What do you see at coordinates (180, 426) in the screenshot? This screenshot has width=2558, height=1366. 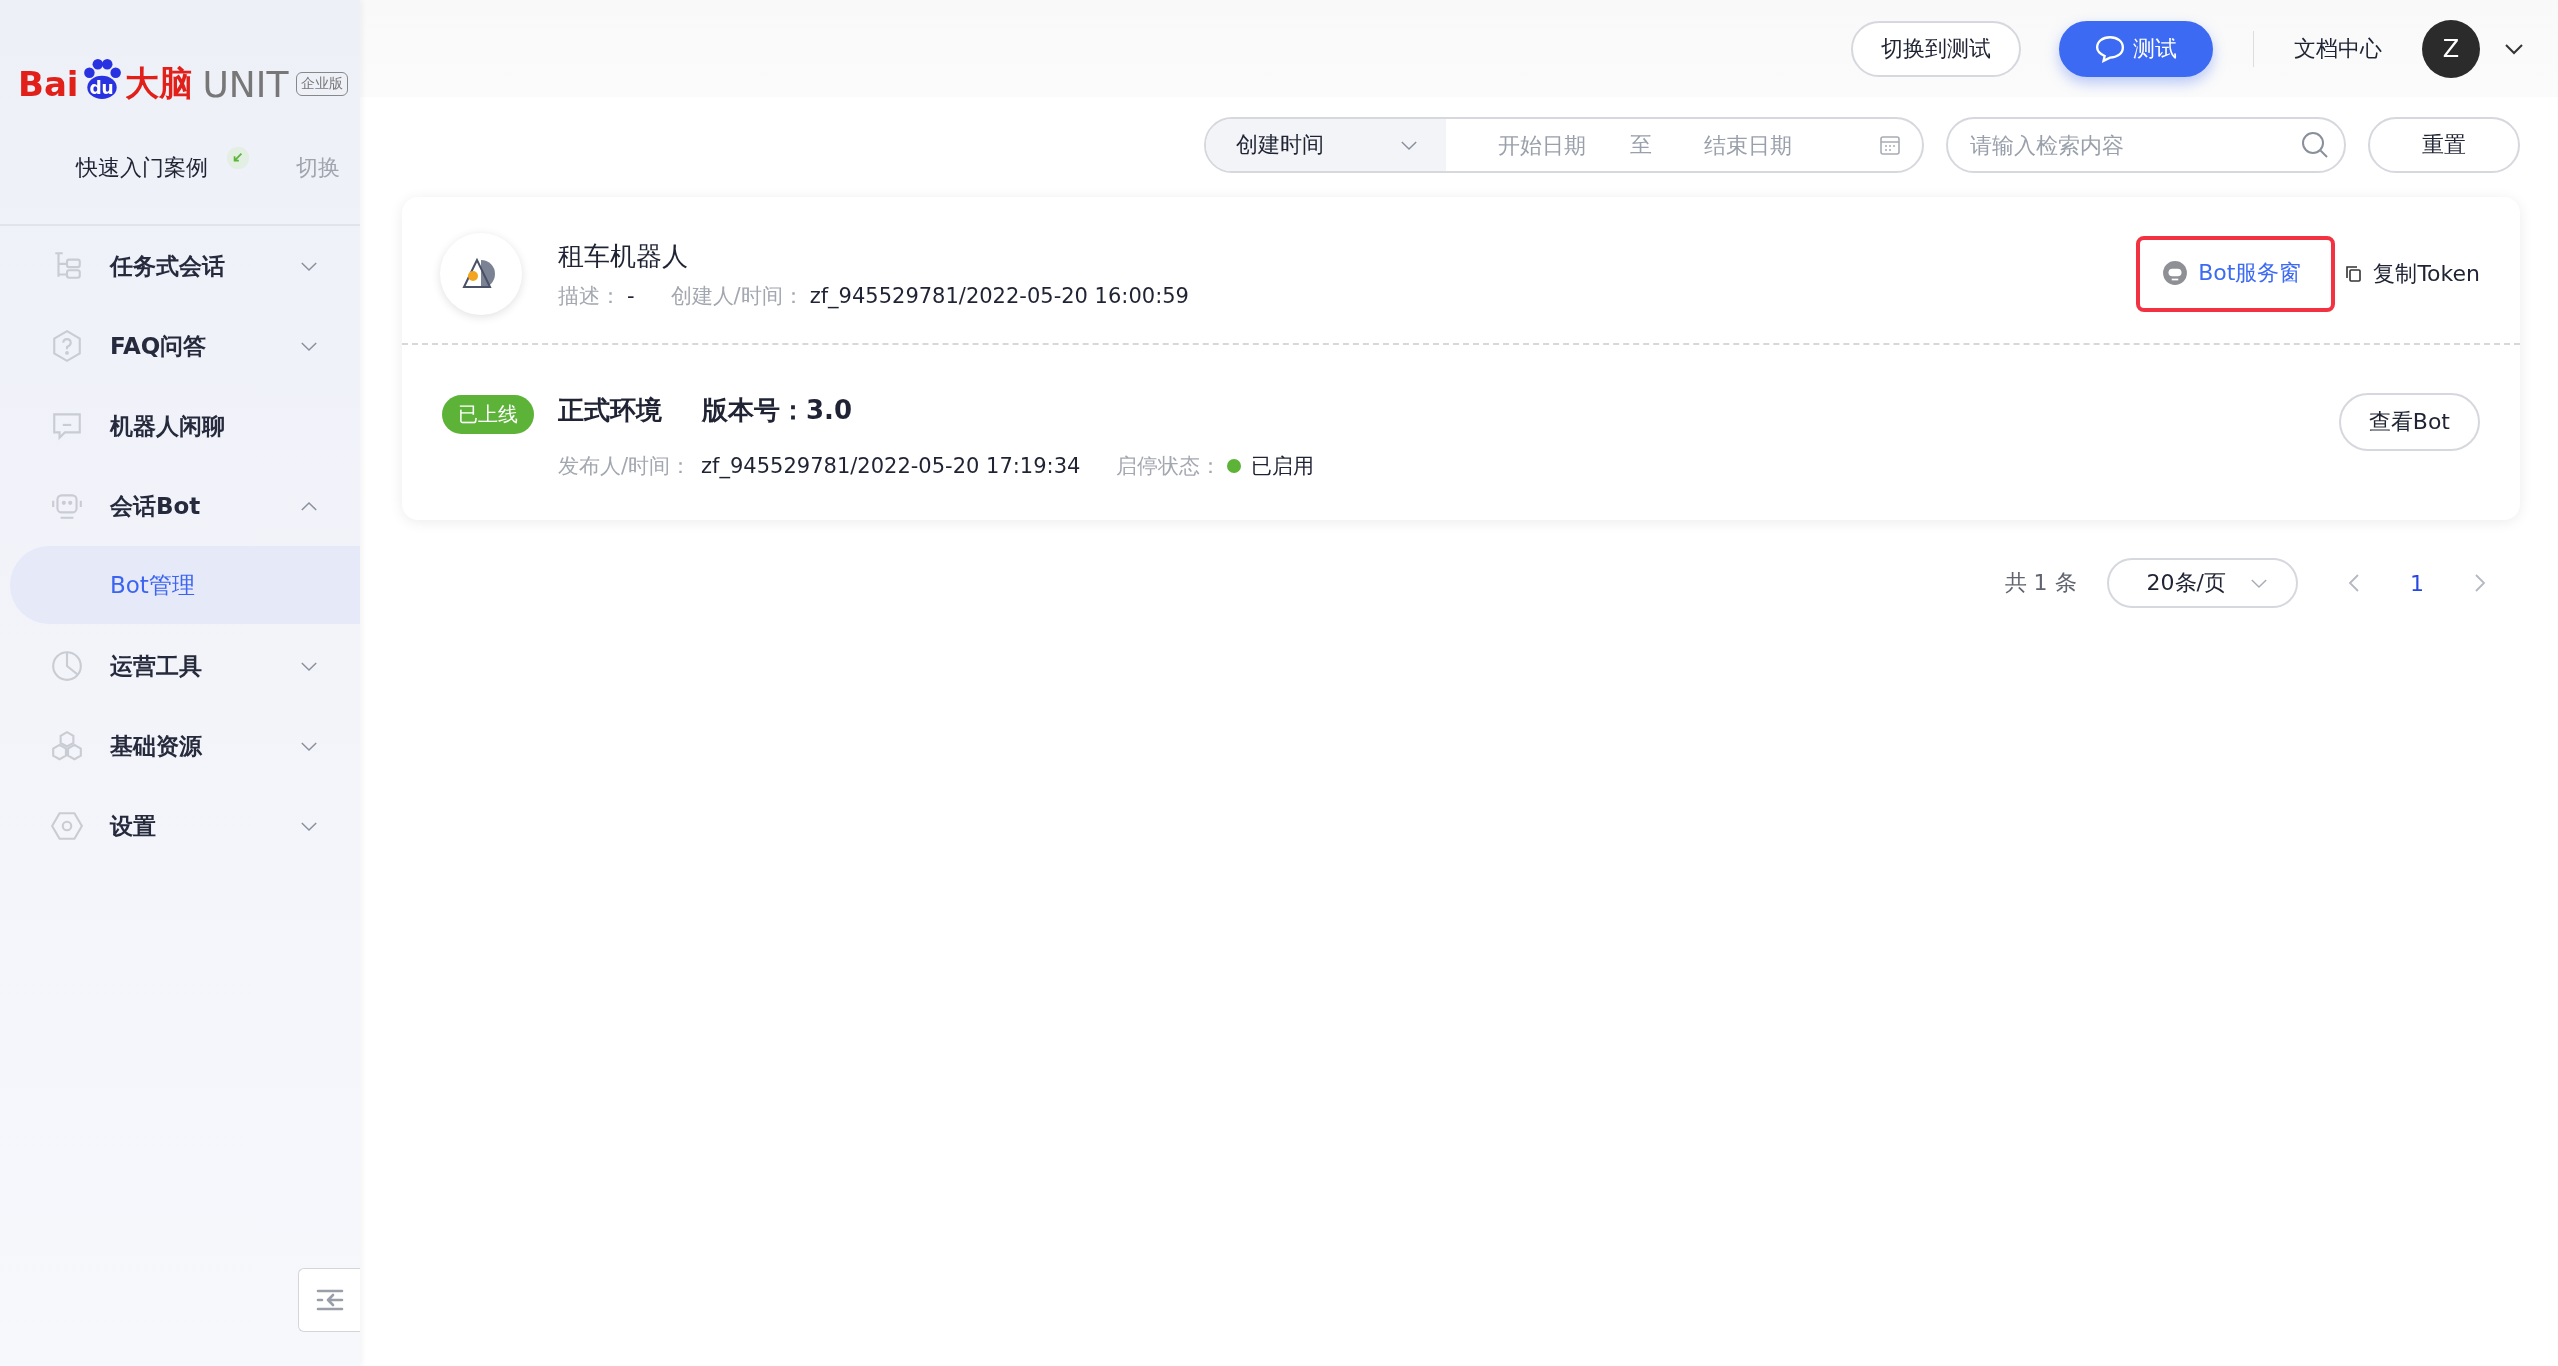 I see `sidebar-item: 机器人闲聊` at bounding box center [180, 426].